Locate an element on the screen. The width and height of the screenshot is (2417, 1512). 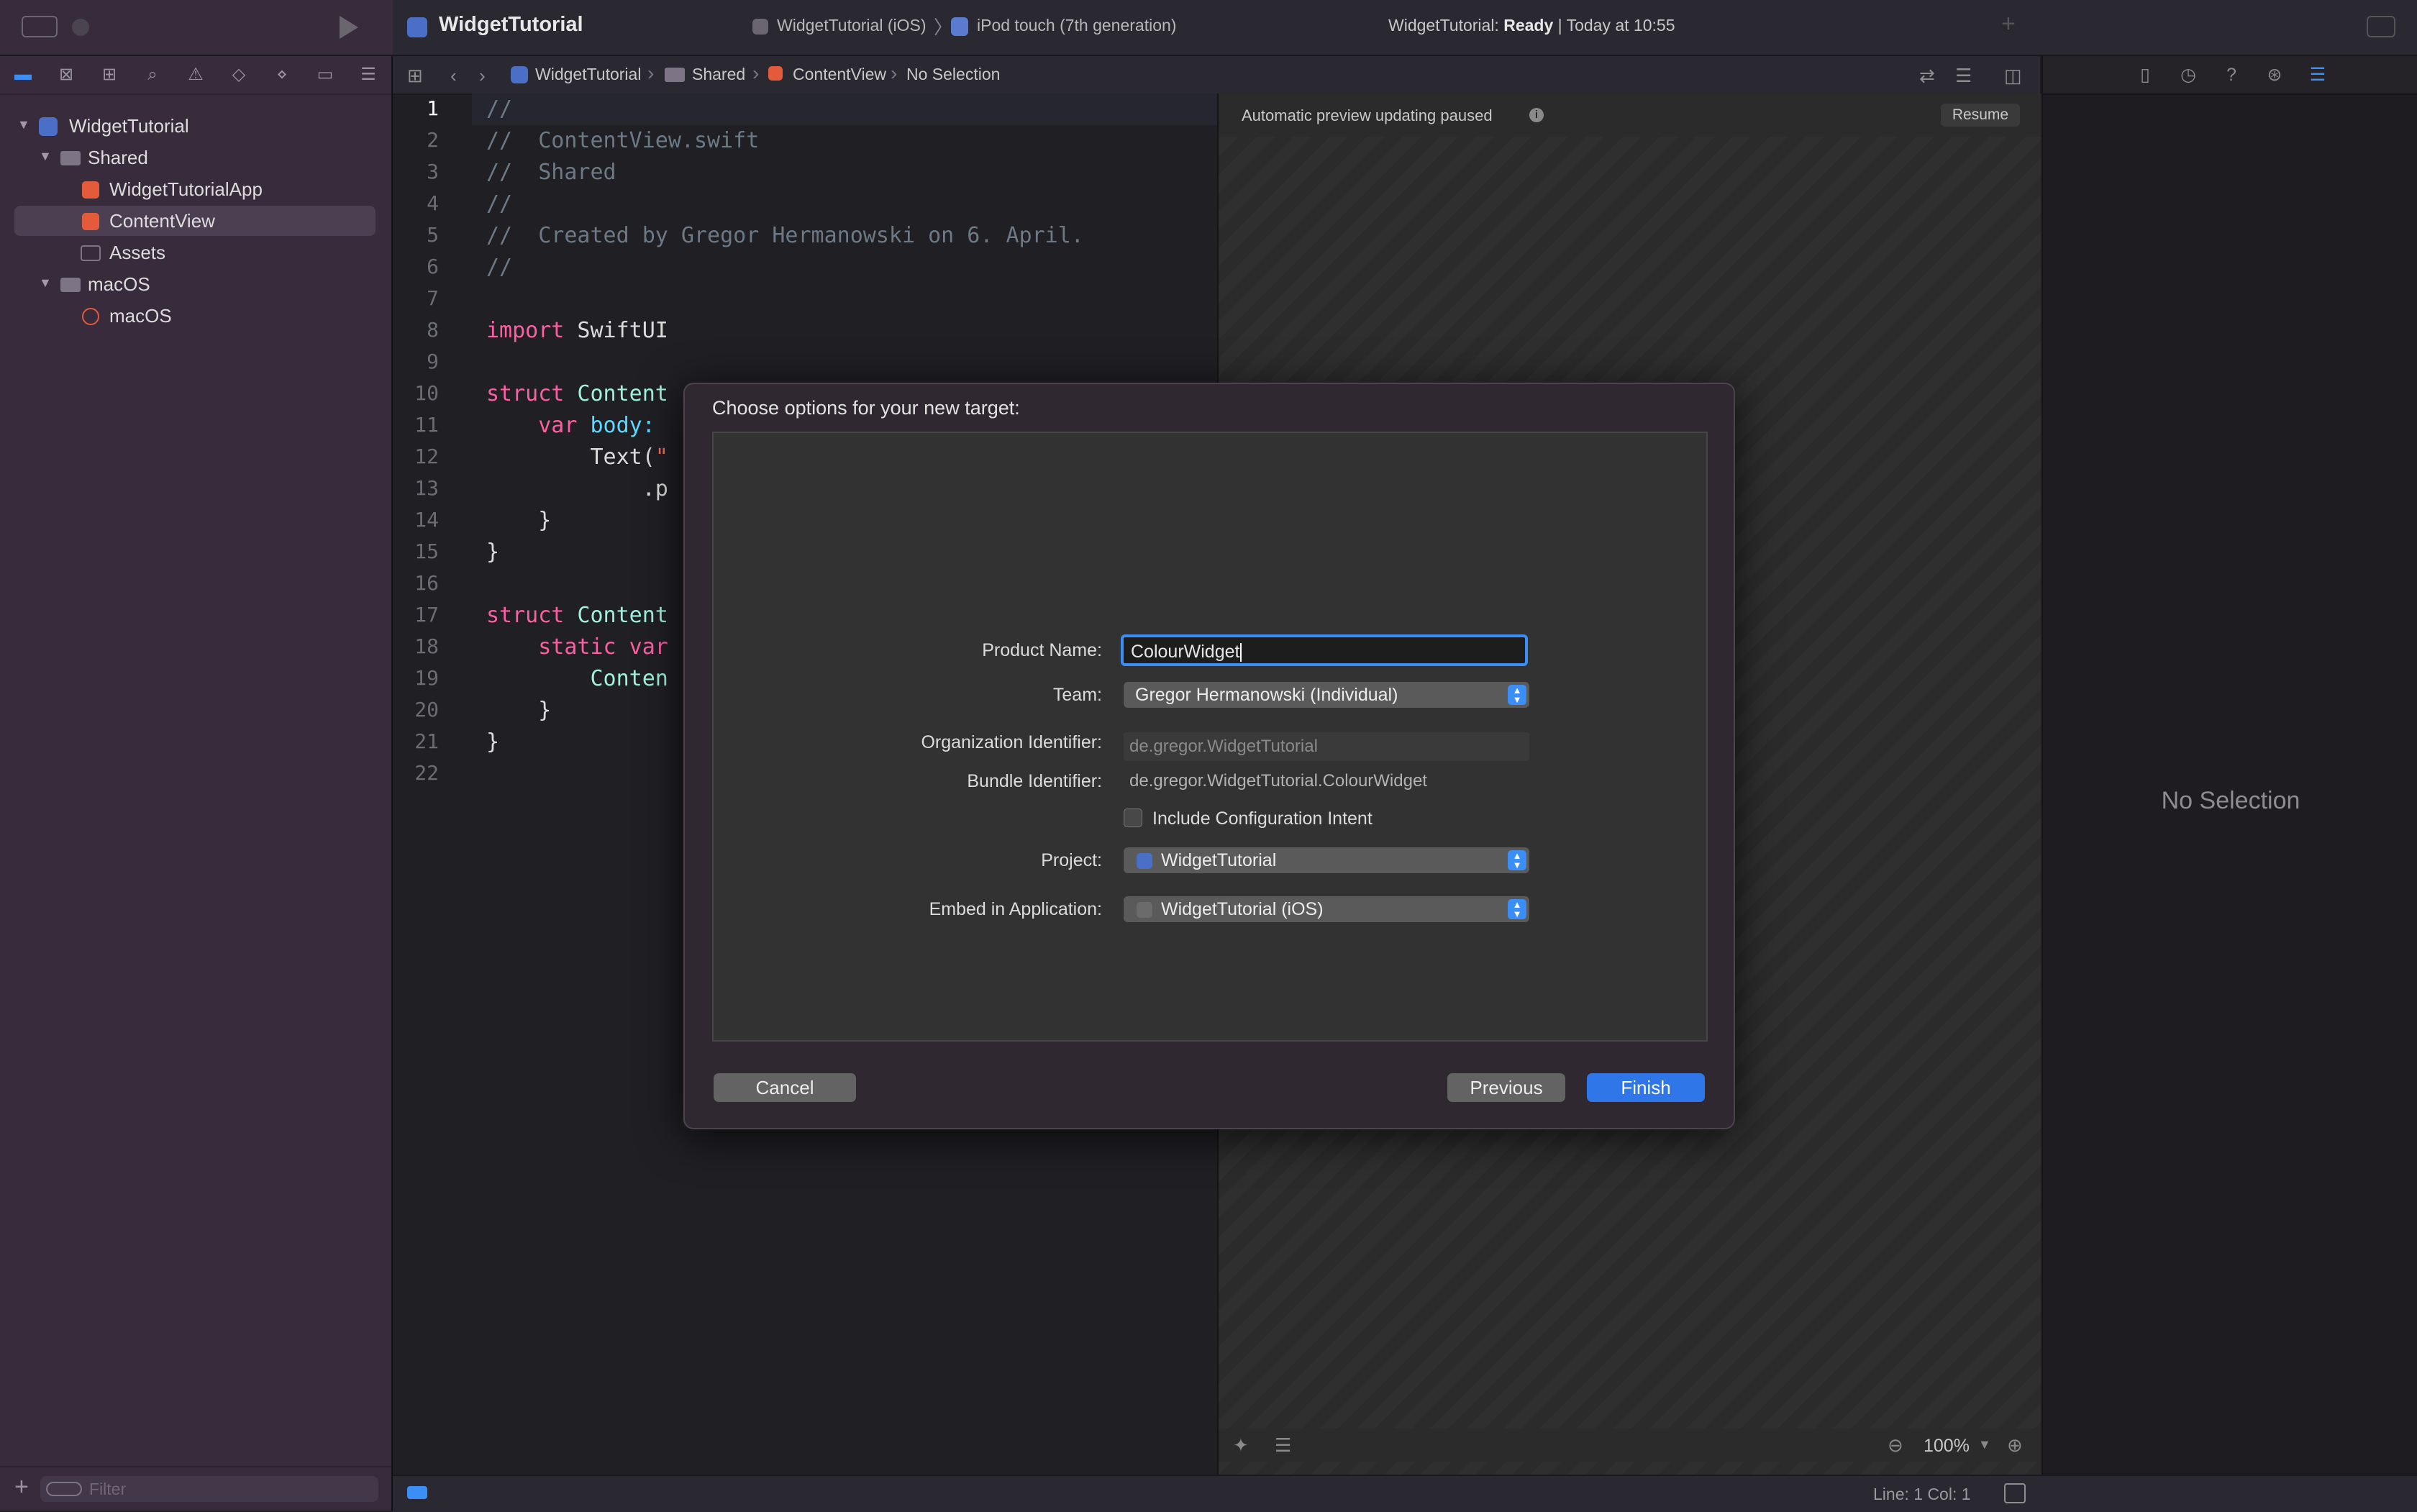
split-editor-icon: ◫ is located at coordinates (2013, 76).